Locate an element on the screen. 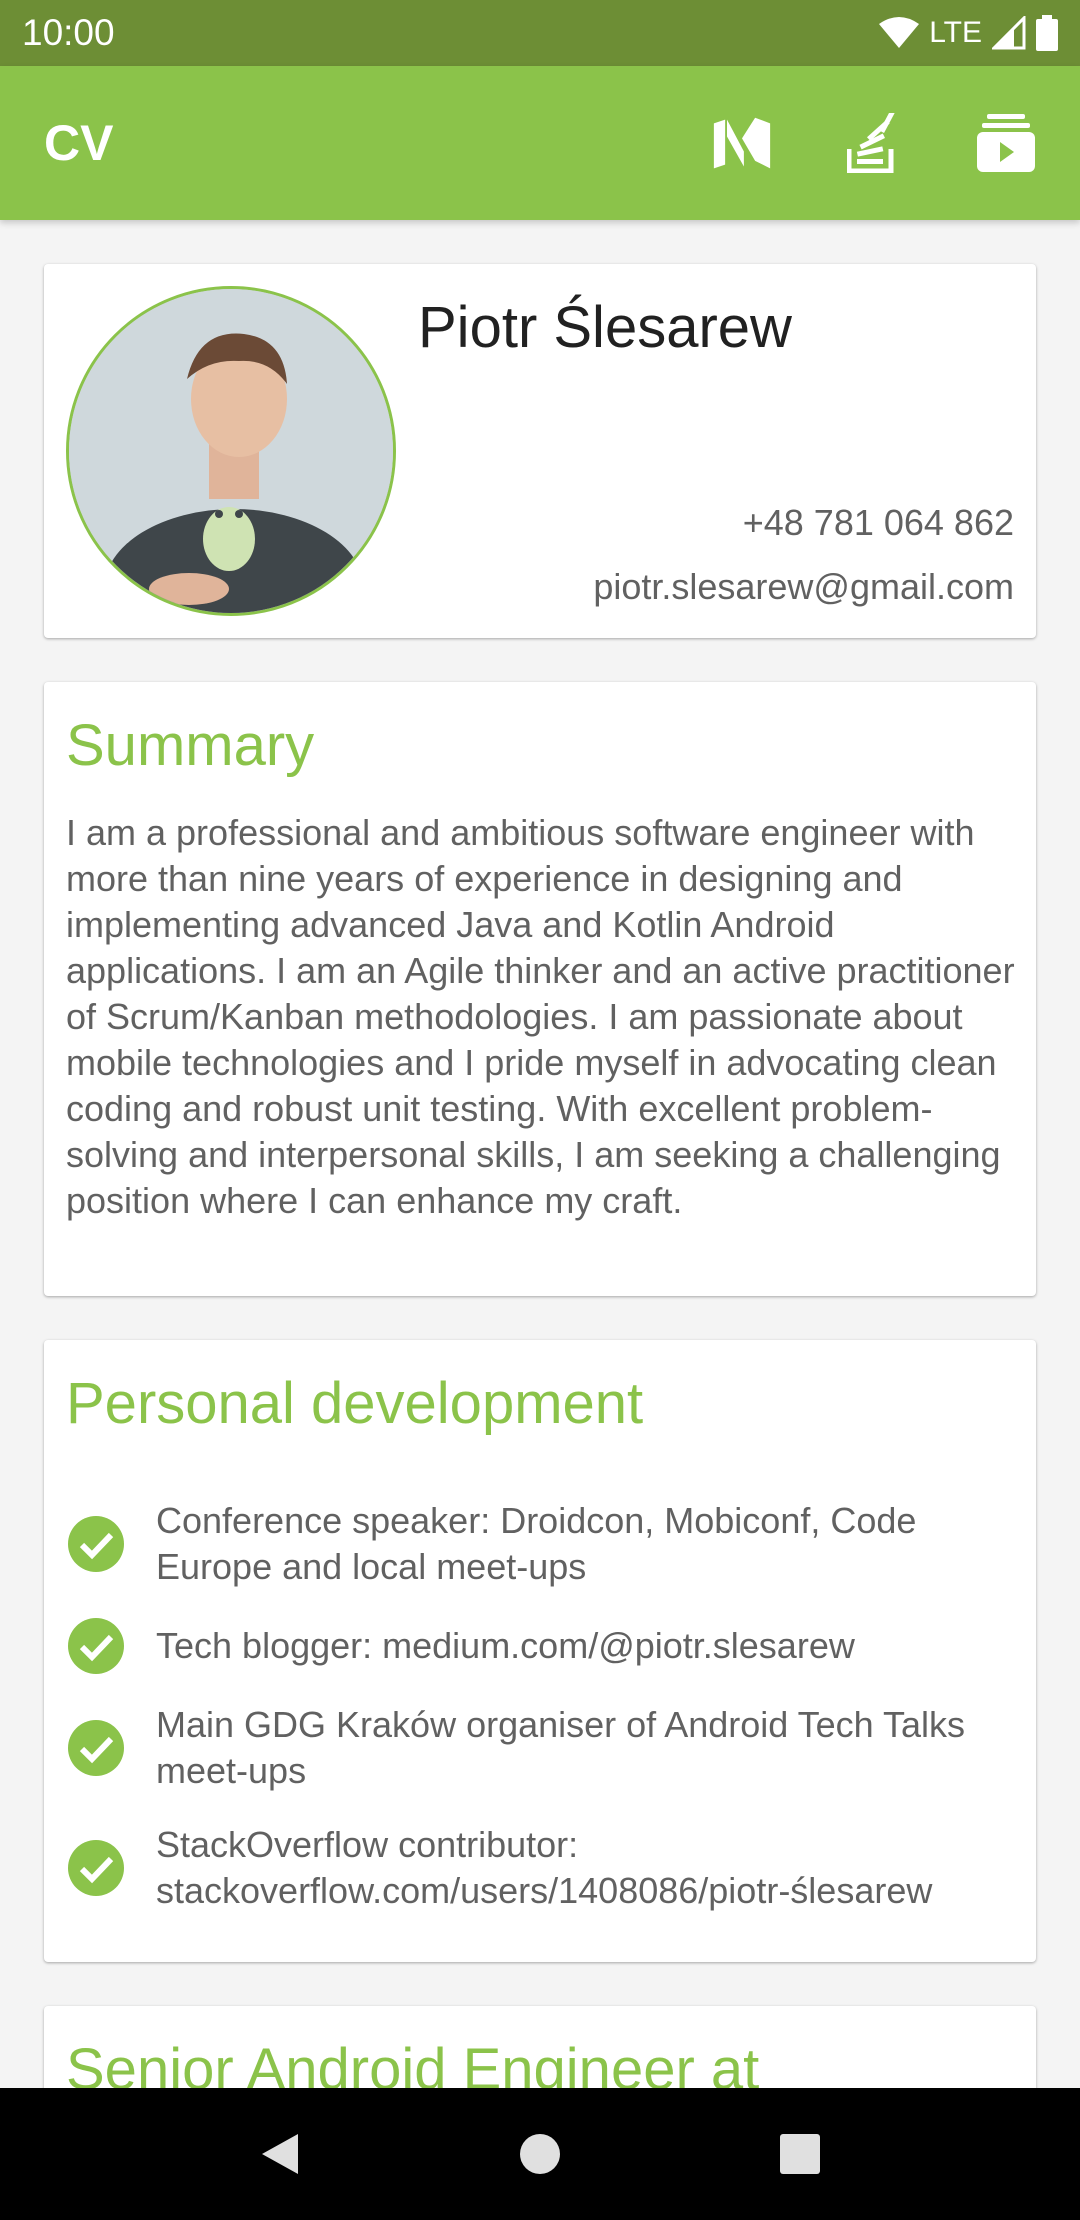 The width and height of the screenshot is (1080, 2220). list-item-text: Tech blogger: medium.com/@piotr.slesarew is located at coordinates (505, 1645).